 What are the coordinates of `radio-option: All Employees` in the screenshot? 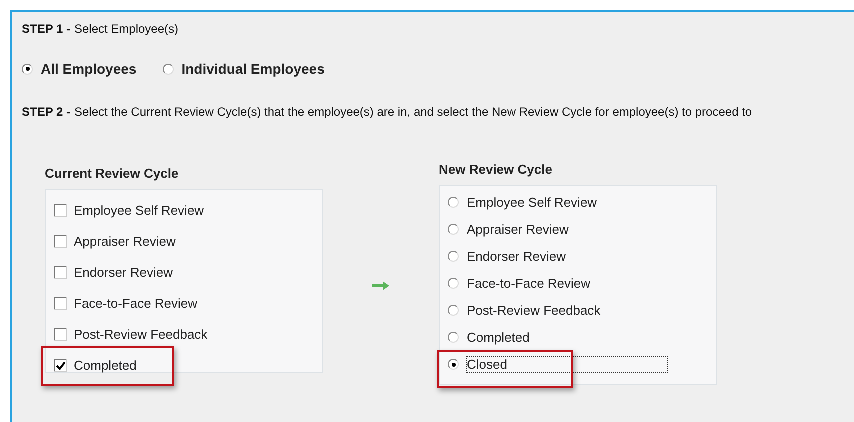 It's located at (79, 69).